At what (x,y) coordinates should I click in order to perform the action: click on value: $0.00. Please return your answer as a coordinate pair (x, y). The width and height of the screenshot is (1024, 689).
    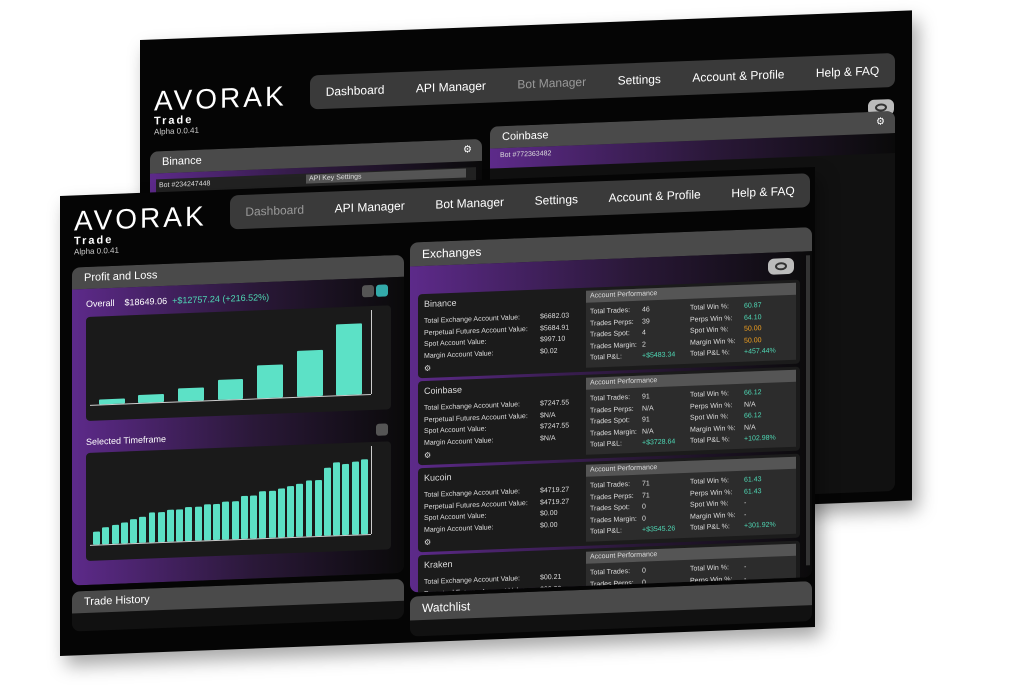
    Looking at the image, I should click on (549, 525).